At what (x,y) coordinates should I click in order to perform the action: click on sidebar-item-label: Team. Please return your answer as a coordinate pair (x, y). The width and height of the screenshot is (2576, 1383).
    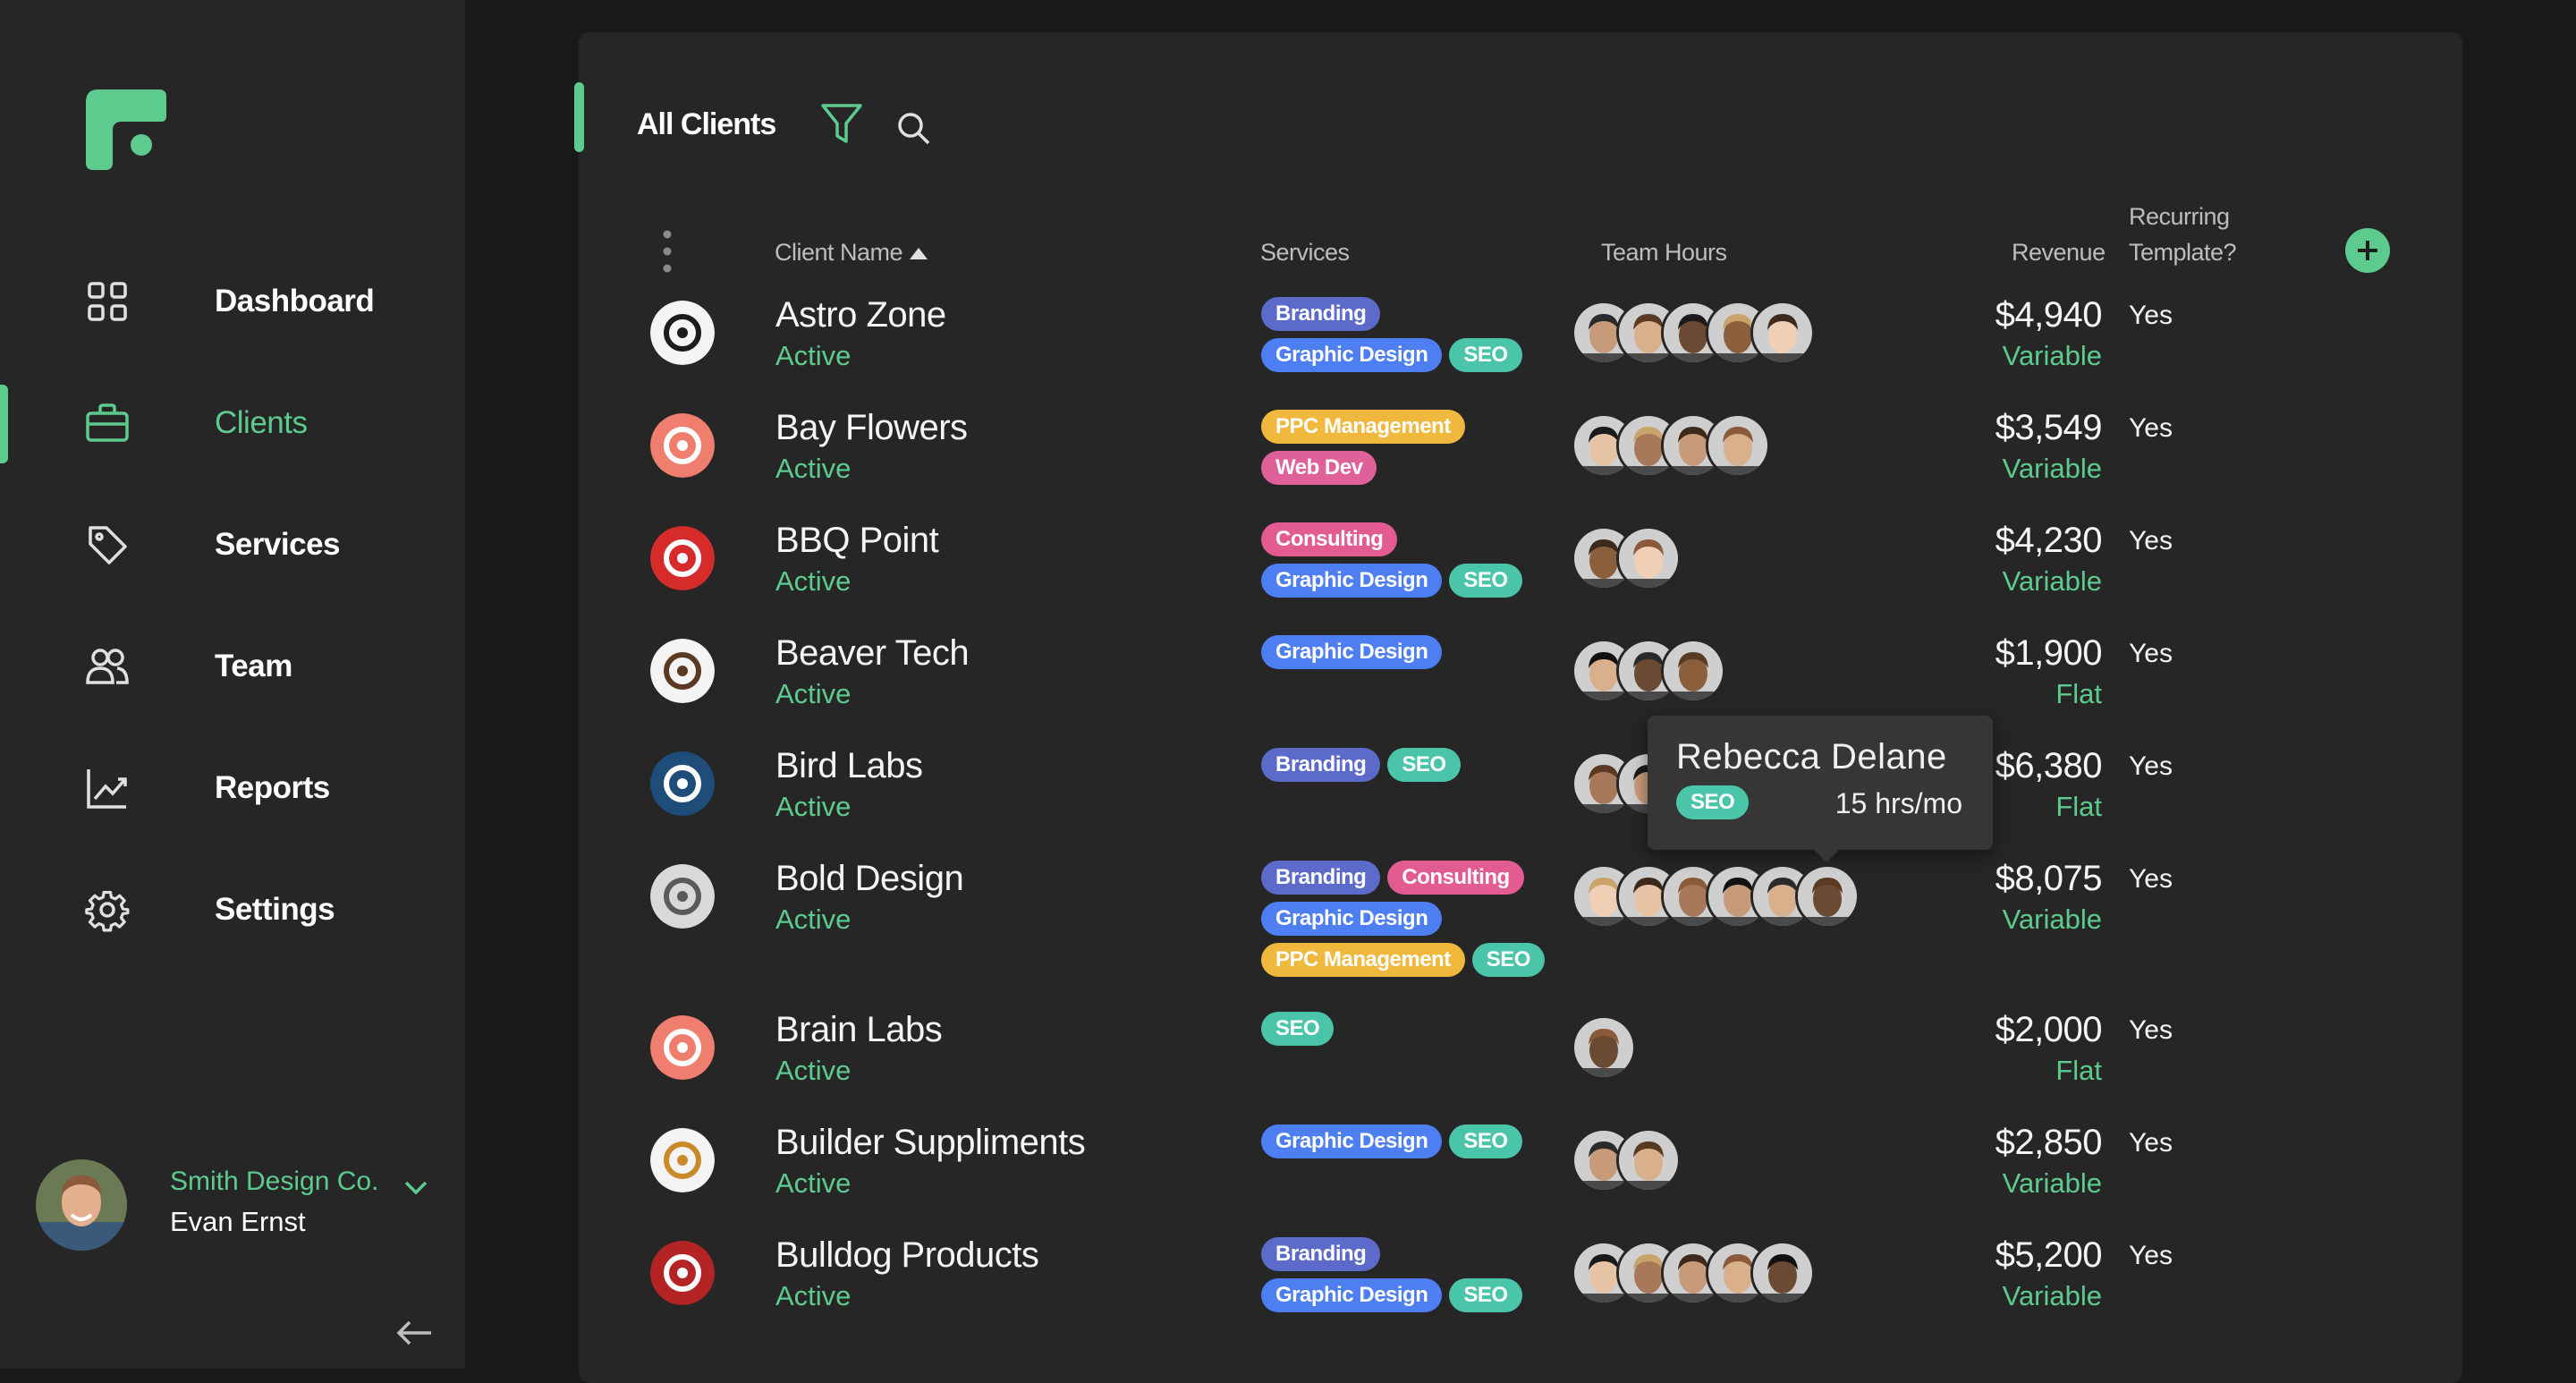
    Looking at the image, I should click on (253, 666).